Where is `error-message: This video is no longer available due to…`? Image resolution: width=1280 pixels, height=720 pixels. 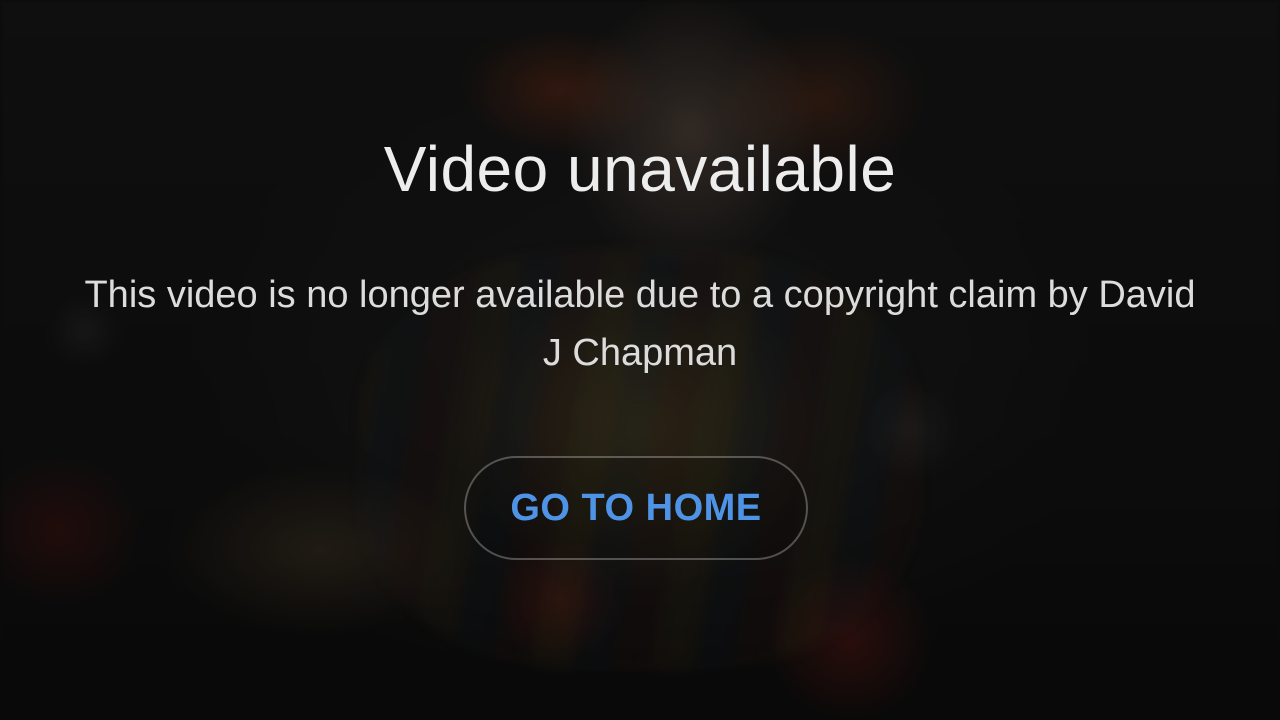
error-message: This video is no longer available due to… is located at coordinates (640, 324).